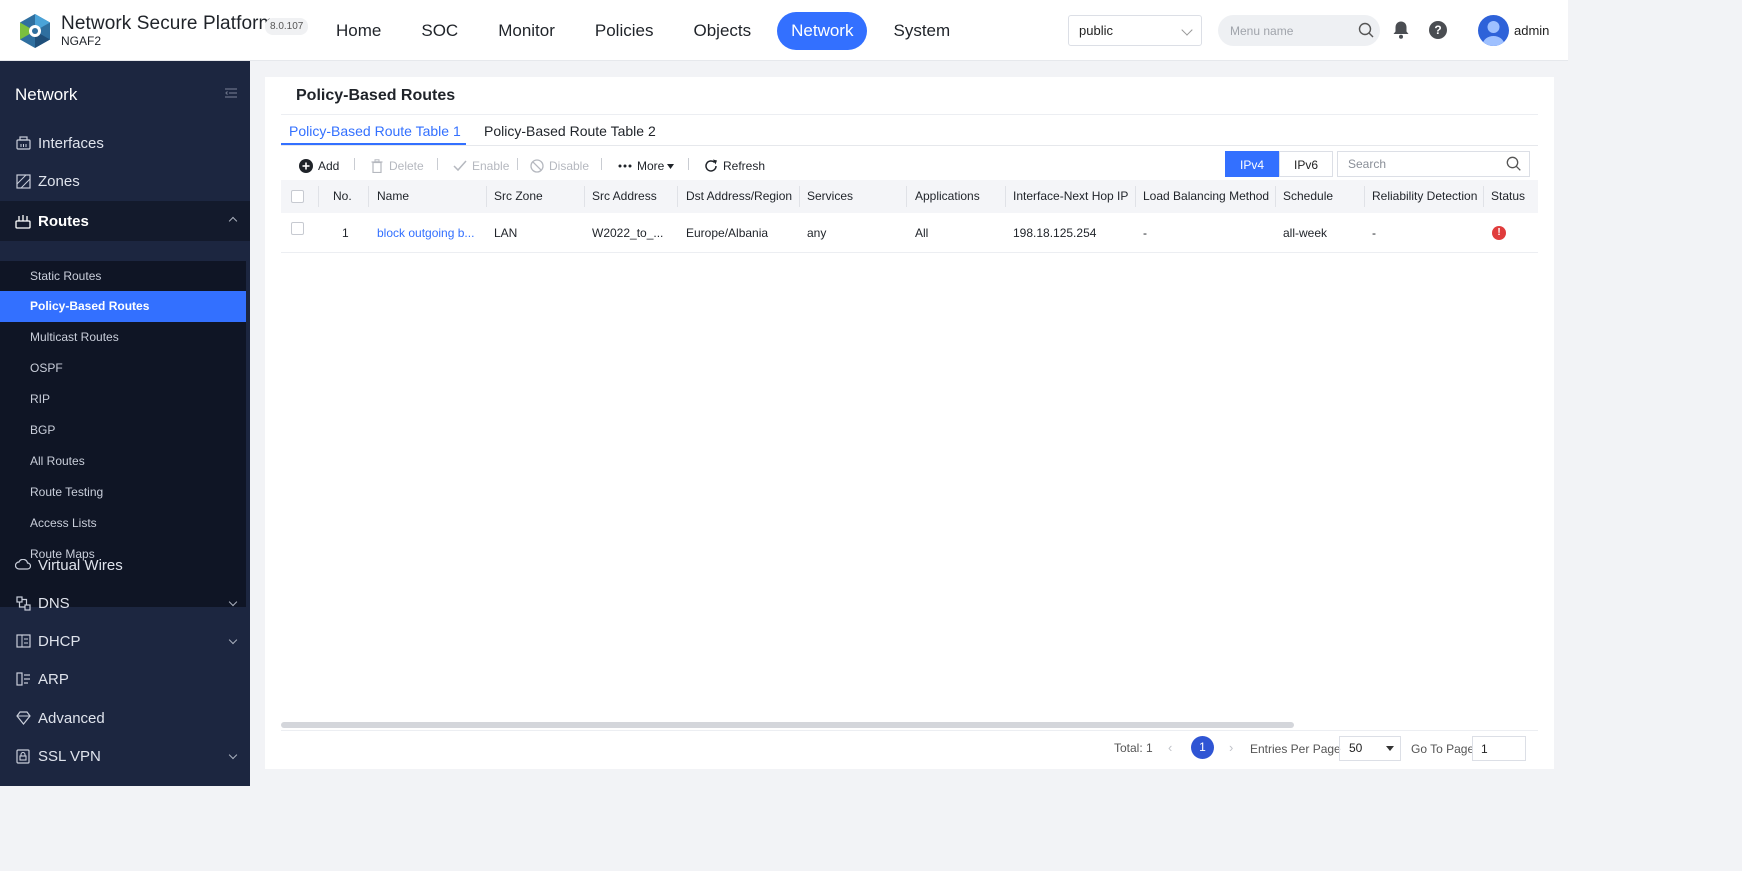 This screenshot has height=871, width=1742. What do you see at coordinates (125, 679) in the screenshot?
I see `sidebar-item-arp: ARP` at bounding box center [125, 679].